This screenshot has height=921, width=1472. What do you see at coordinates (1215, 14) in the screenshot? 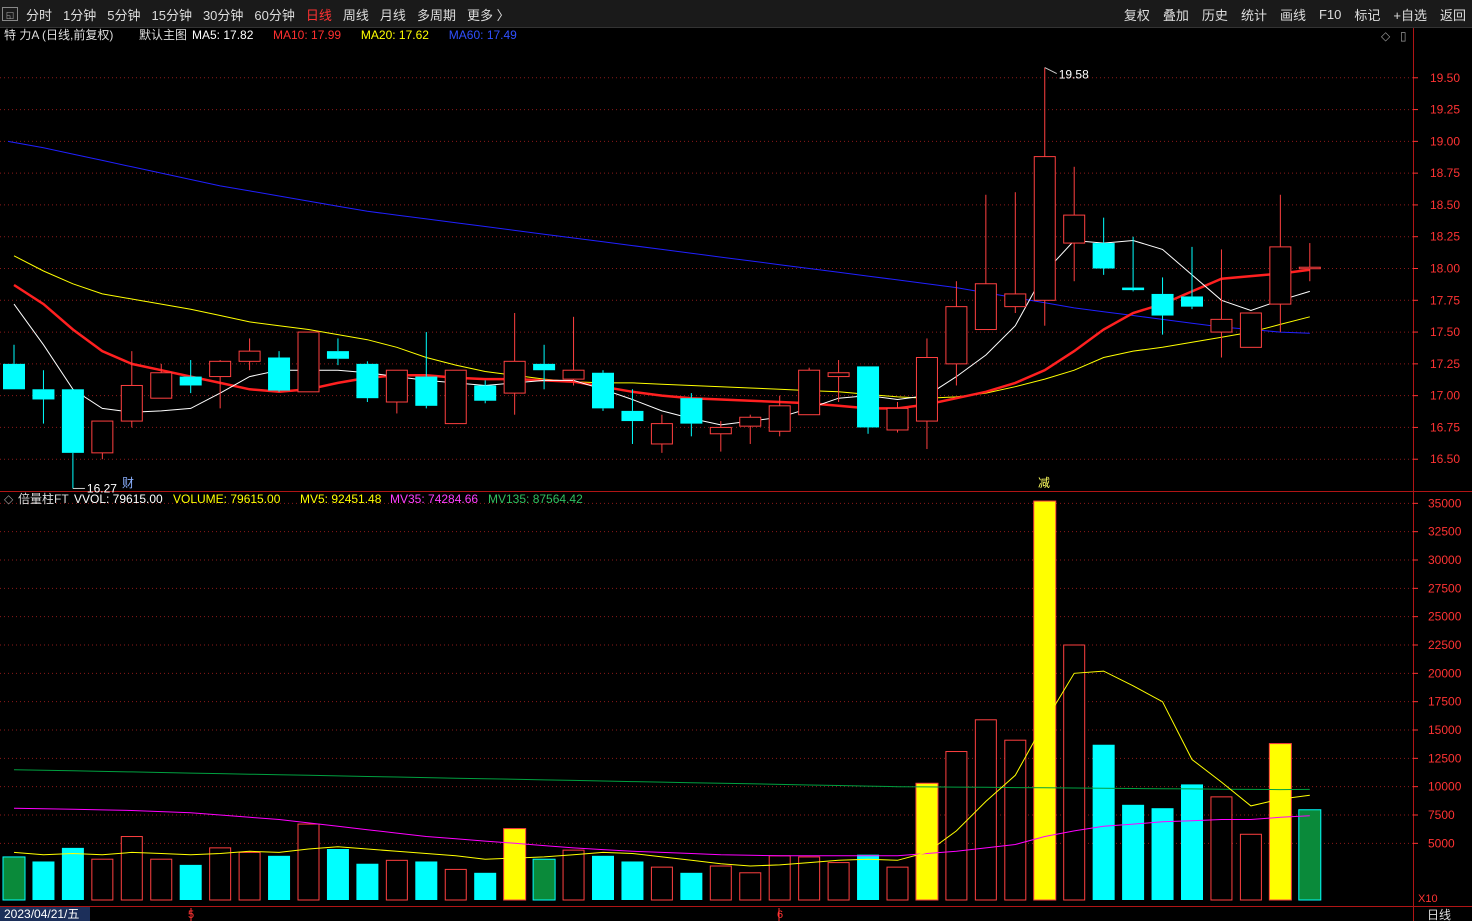
I see `toolbar-button-2: 历史` at bounding box center [1215, 14].